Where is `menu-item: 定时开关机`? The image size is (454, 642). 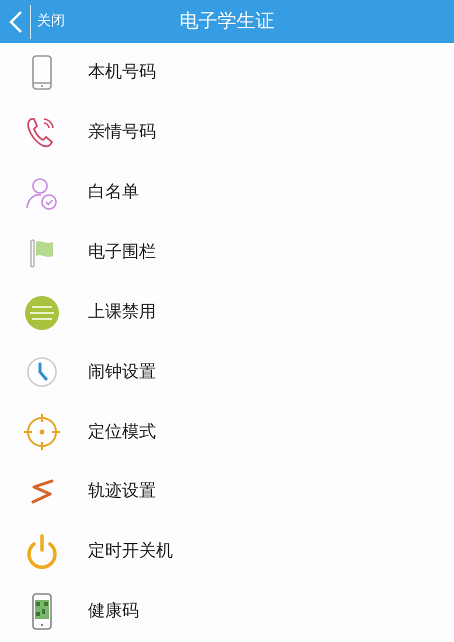 menu-item: 定时开关机 is located at coordinates (227, 552).